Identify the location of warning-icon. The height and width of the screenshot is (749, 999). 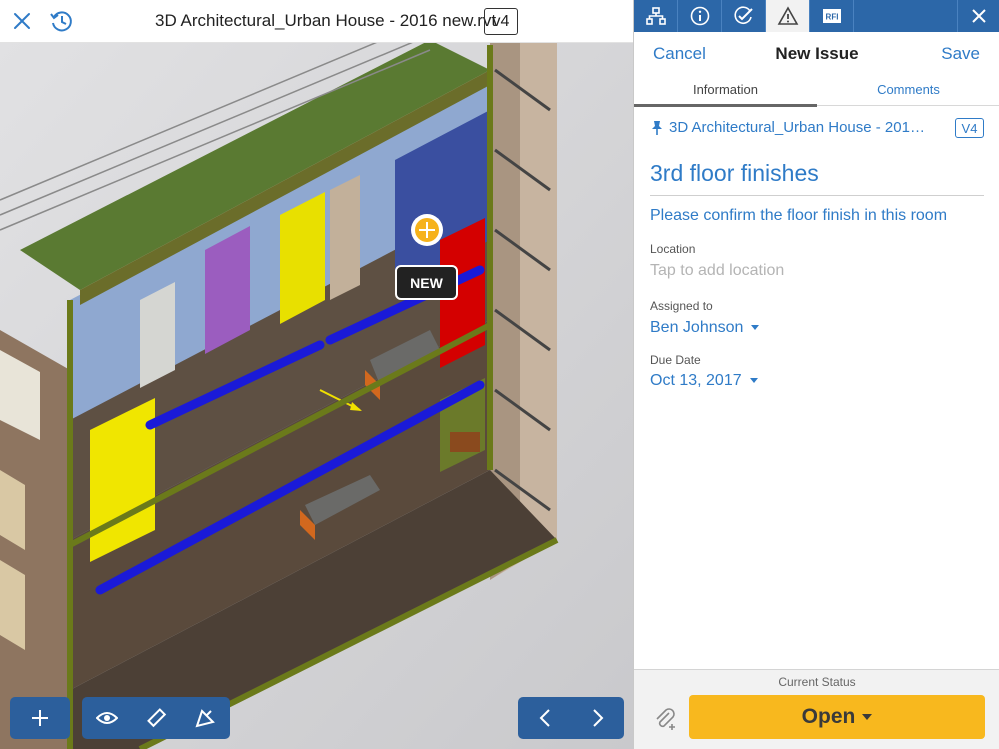
(788, 16).